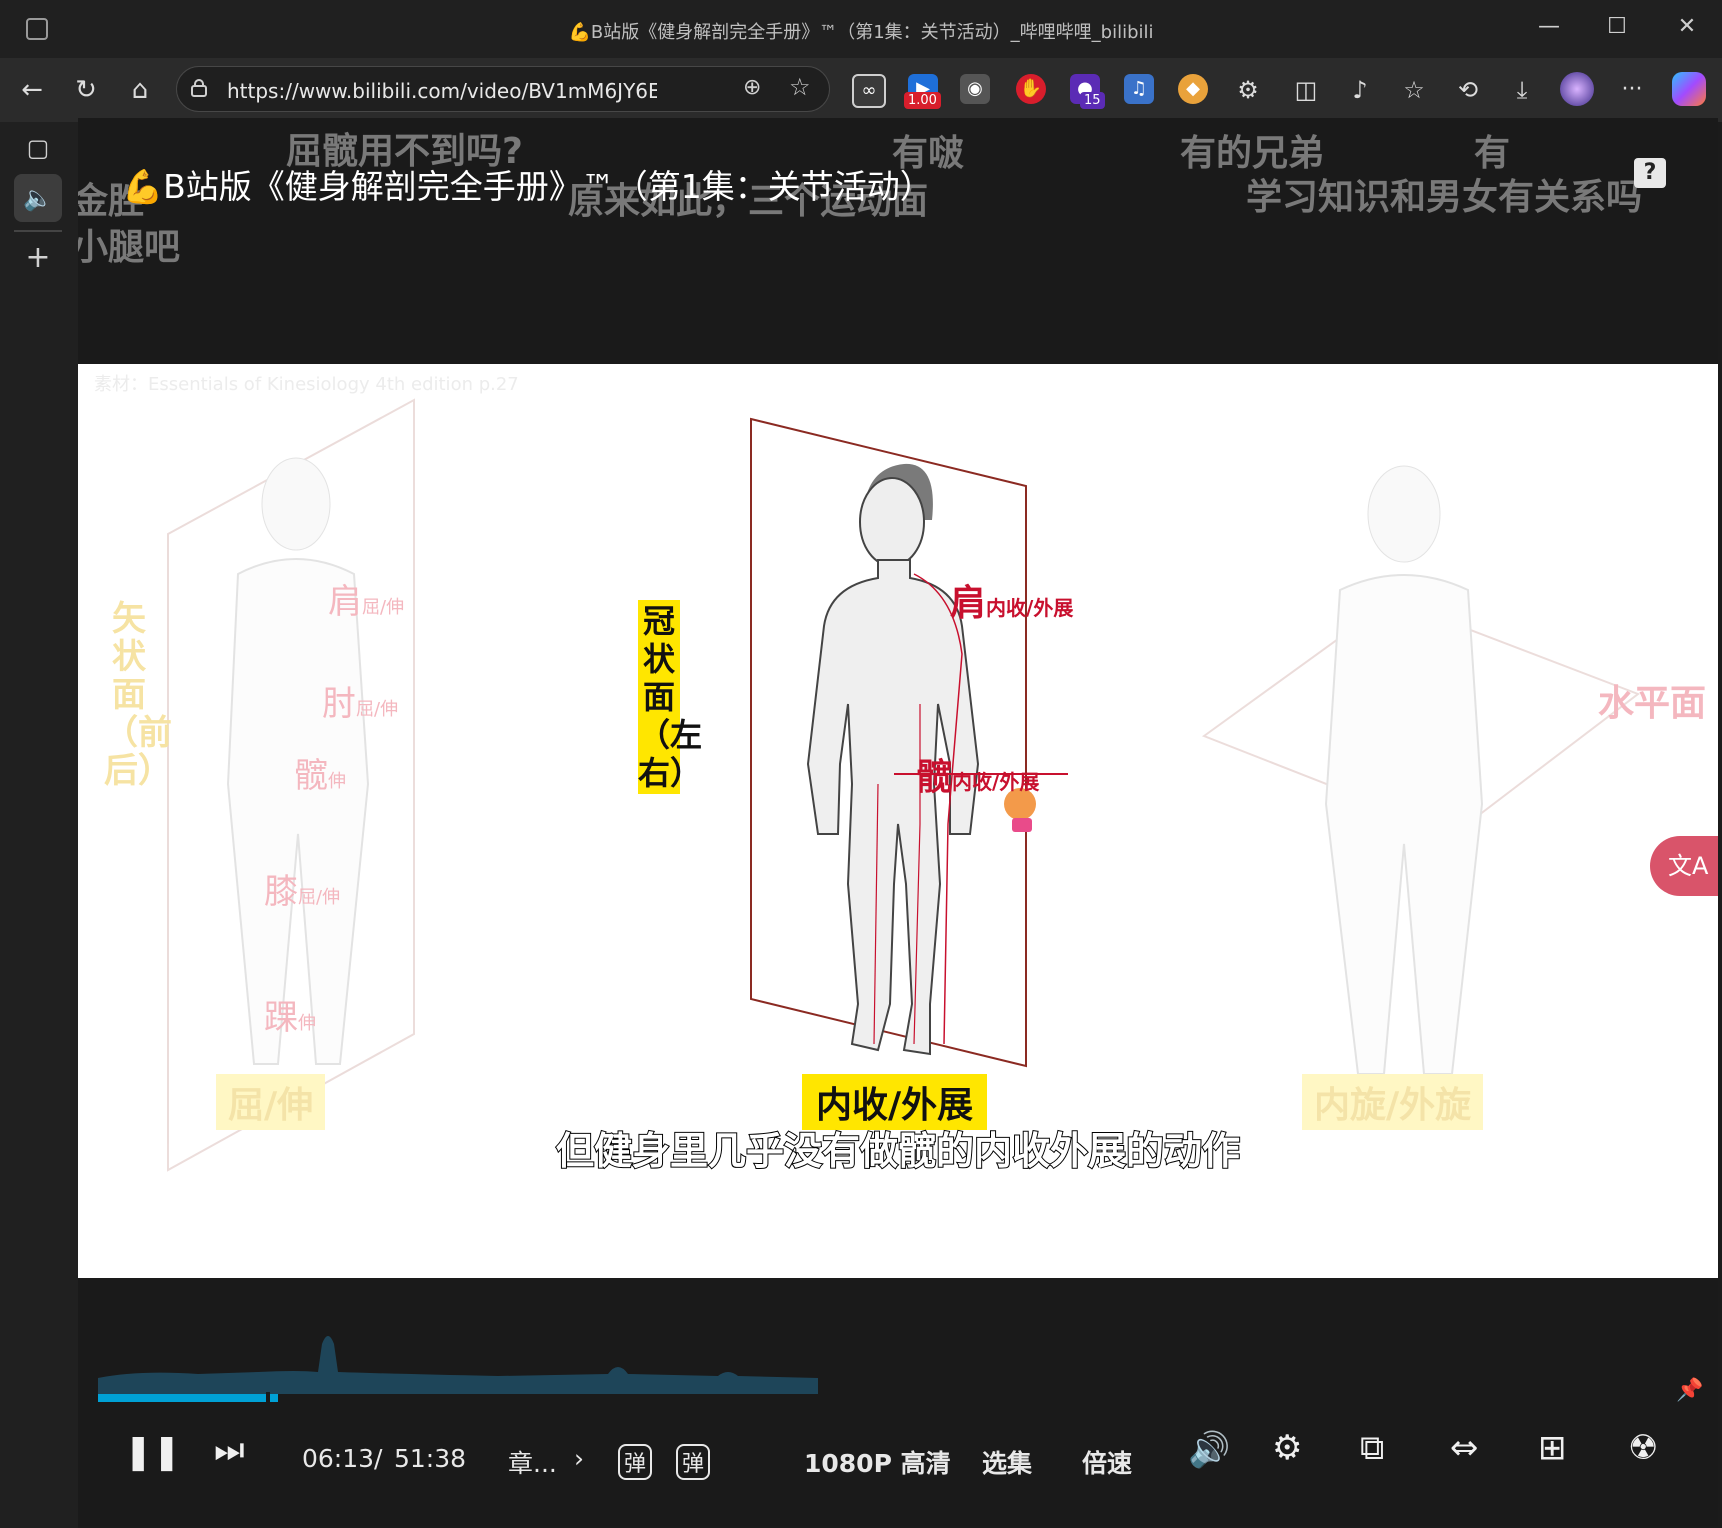 The width and height of the screenshot is (1722, 1528). Describe the element at coordinates (38, 148) in the screenshot. I see `sidebar-tabs-icon: ▢` at that location.